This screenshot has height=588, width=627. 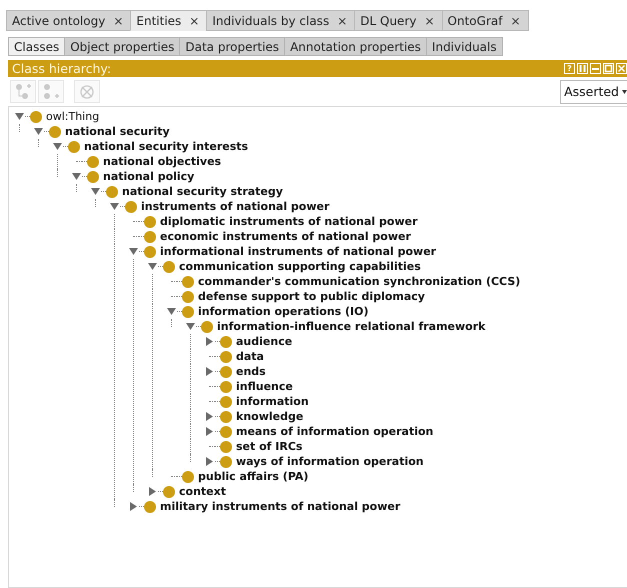 I want to click on class-label: public affairs (PA), so click(x=253, y=476).